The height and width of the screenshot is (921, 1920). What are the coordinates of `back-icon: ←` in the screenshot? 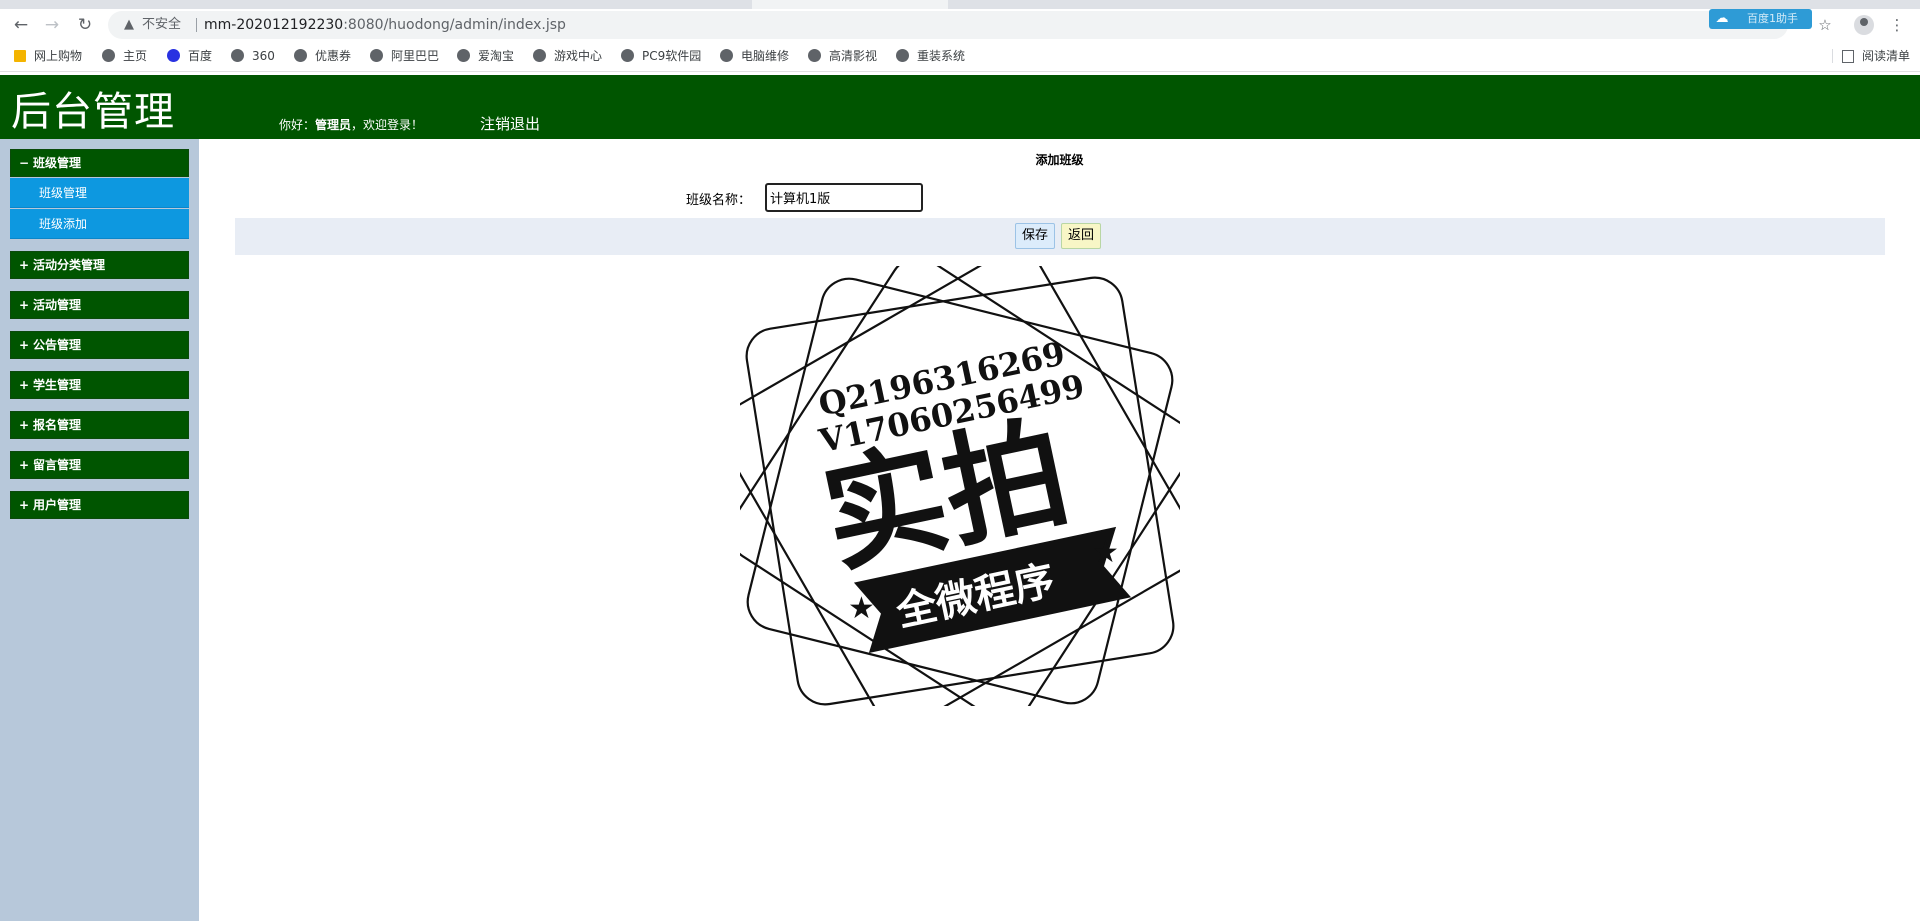 It's located at (21, 25).